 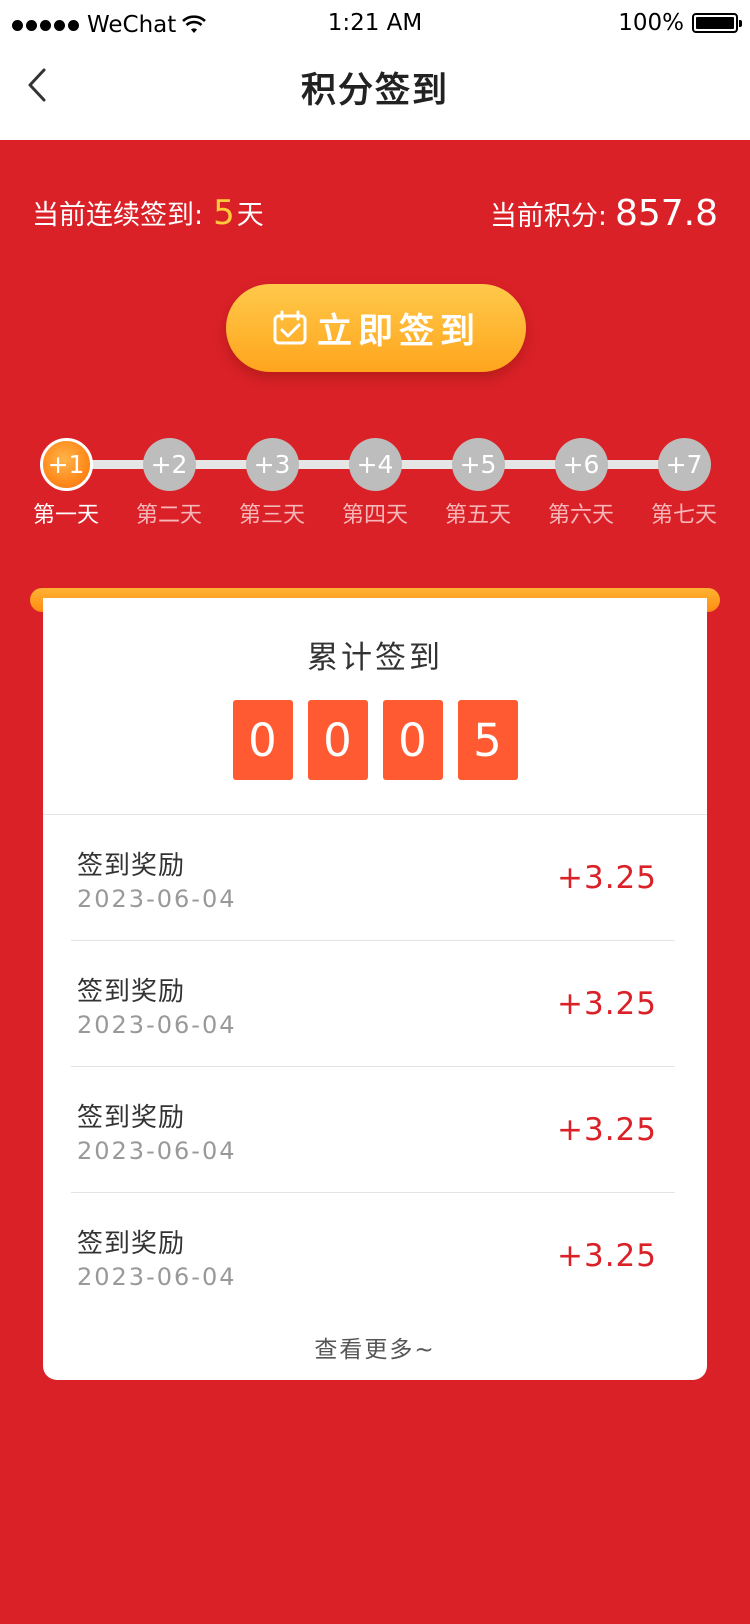 What do you see at coordinates (118, 215) in the screenshot?
I see `streak-label: 当前连续签到:` at bounding box center [118, 215].